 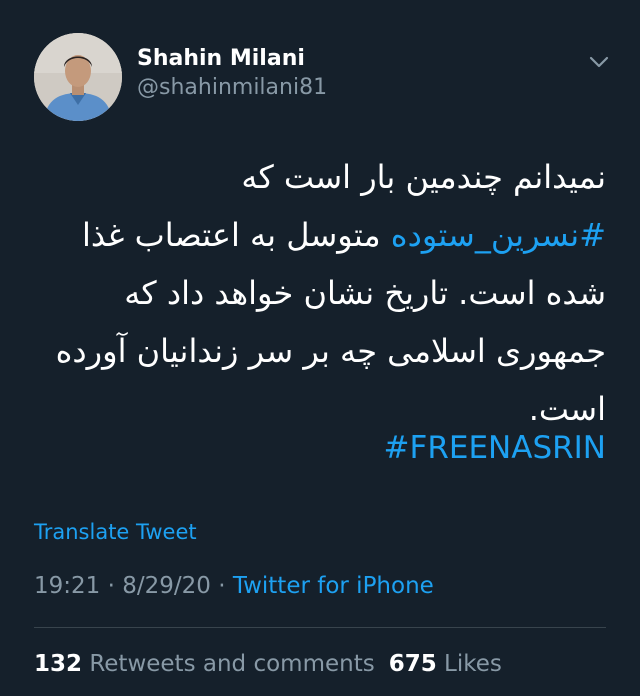 I want to click on retweets-stat: 132 Retweets and comments, so click(x=204, y=664).